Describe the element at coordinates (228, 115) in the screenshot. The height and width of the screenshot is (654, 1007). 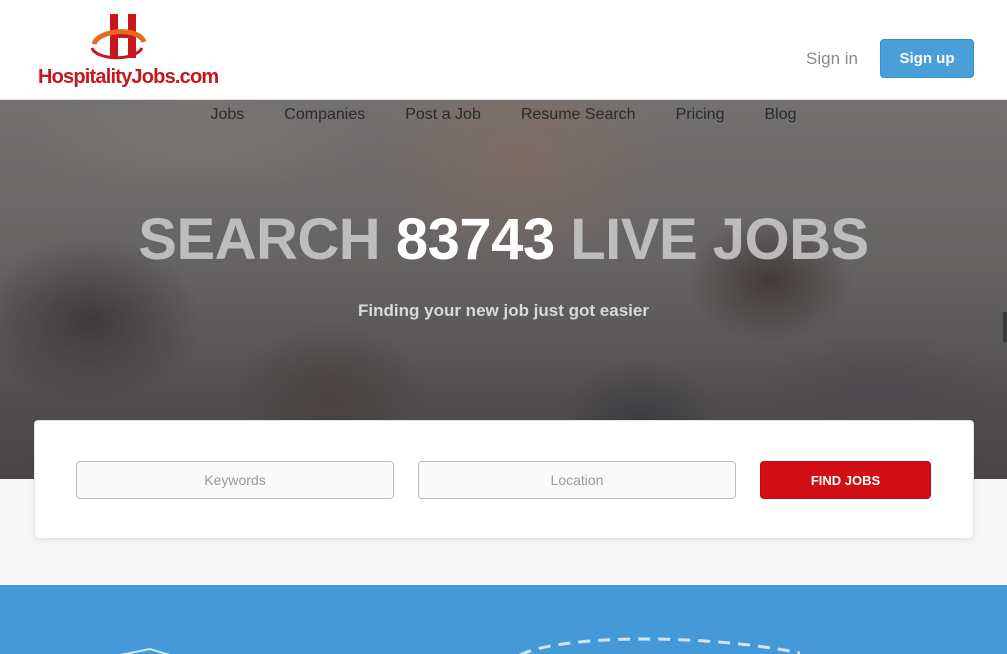
I see `nav-item-jobs: Jobs` at that location.